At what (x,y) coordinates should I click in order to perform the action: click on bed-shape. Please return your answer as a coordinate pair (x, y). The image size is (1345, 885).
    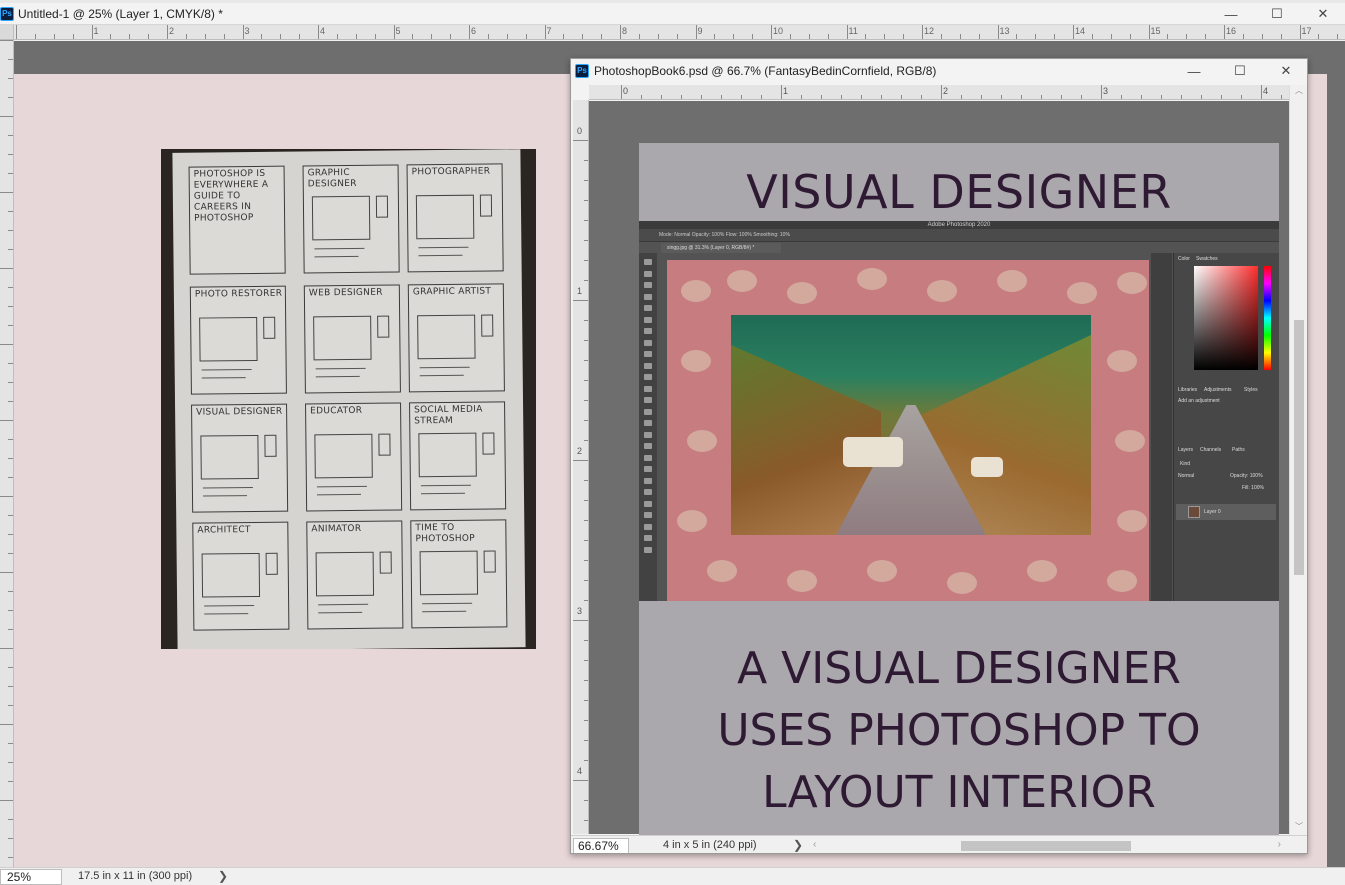
    Looking at the image, I should click on (873, 452).